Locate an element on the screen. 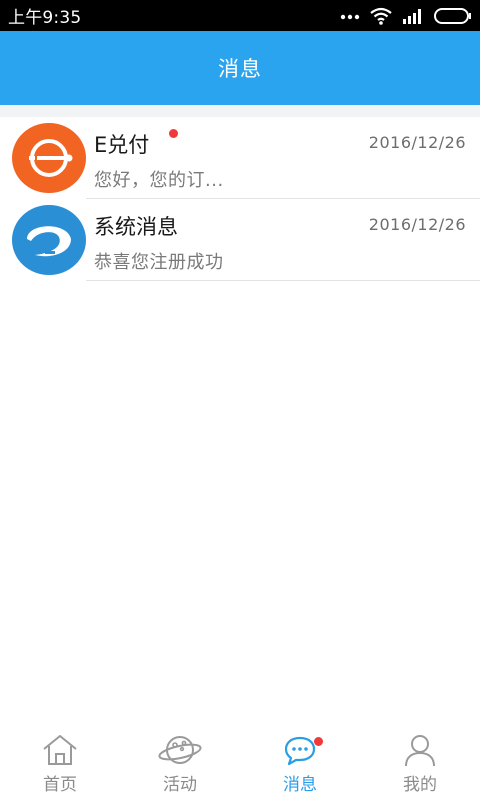  unread-badge is located at coordinates (173, 133).